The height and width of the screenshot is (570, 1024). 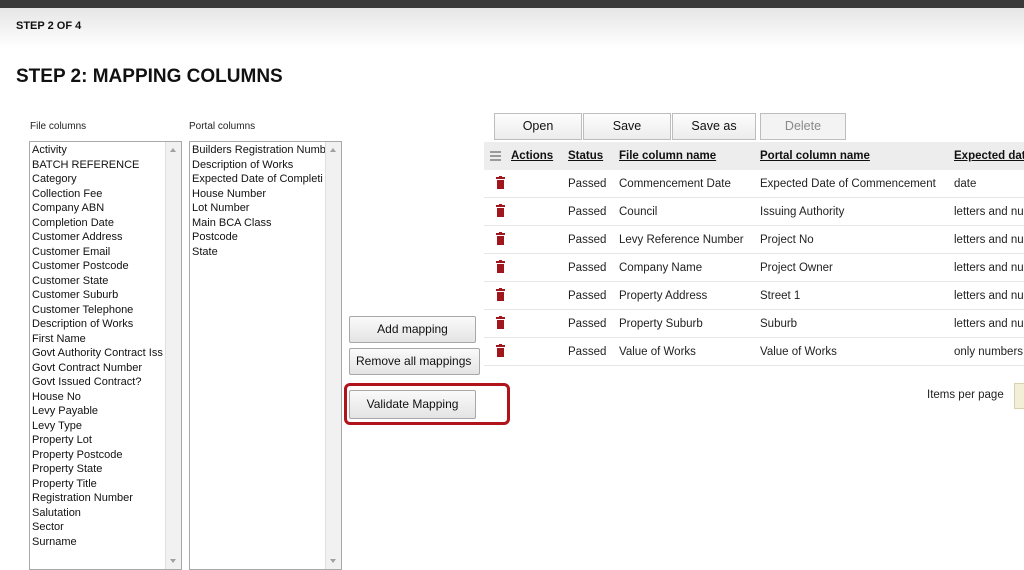 What do you see at coordinates (412, 329) in the screenshot?
I see `add-mapping-button: Add mapping` at bounding box center [412, 329].